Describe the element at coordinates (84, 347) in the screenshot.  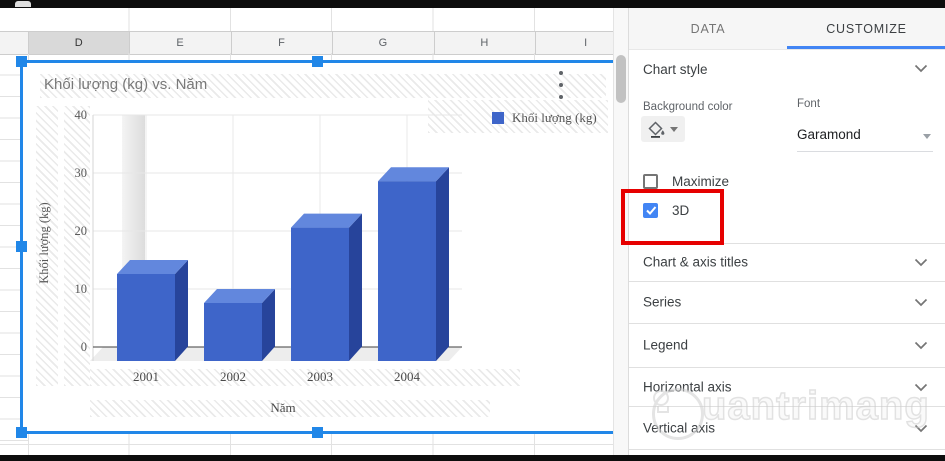
I see `y-tick-label: 0` at that location.